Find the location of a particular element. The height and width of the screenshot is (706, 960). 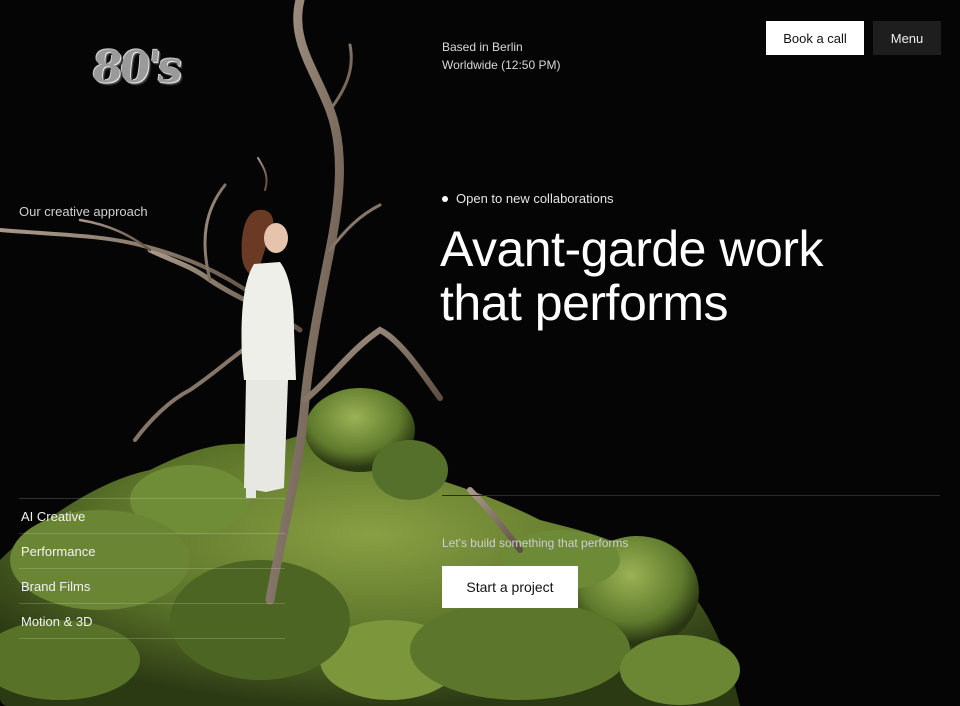

service-item-performance: Performance is located at coordinates (152, 550).